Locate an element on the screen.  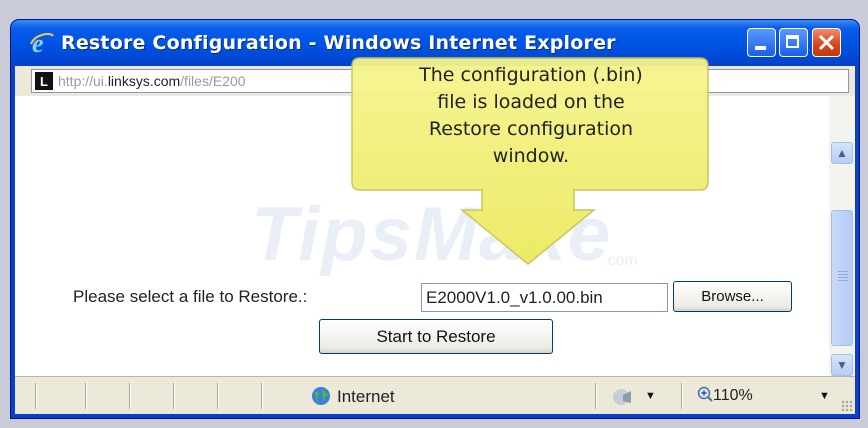
callout-line: window. is located at coordinates (531, 156).